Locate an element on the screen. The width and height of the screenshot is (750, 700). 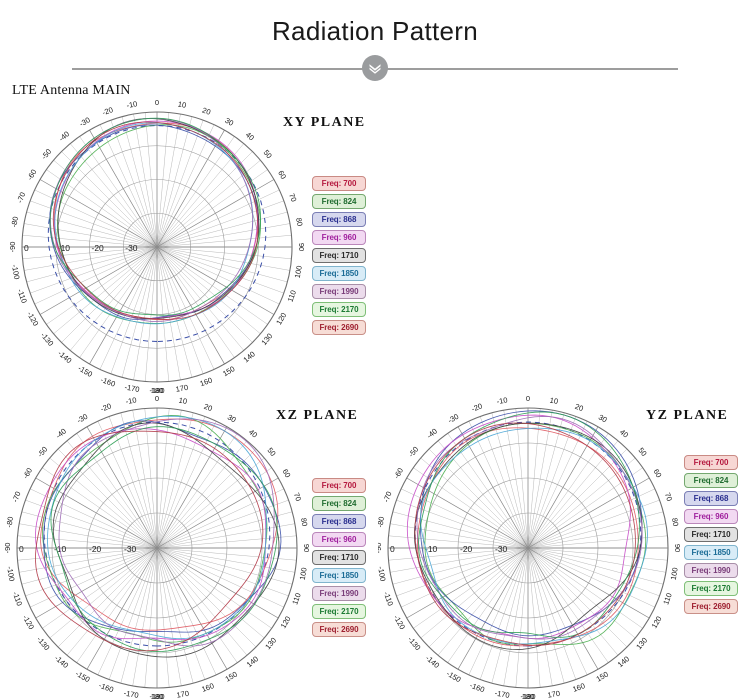
legend-yz-item-960: Freq: 960 is located at coordinates (711, 516).